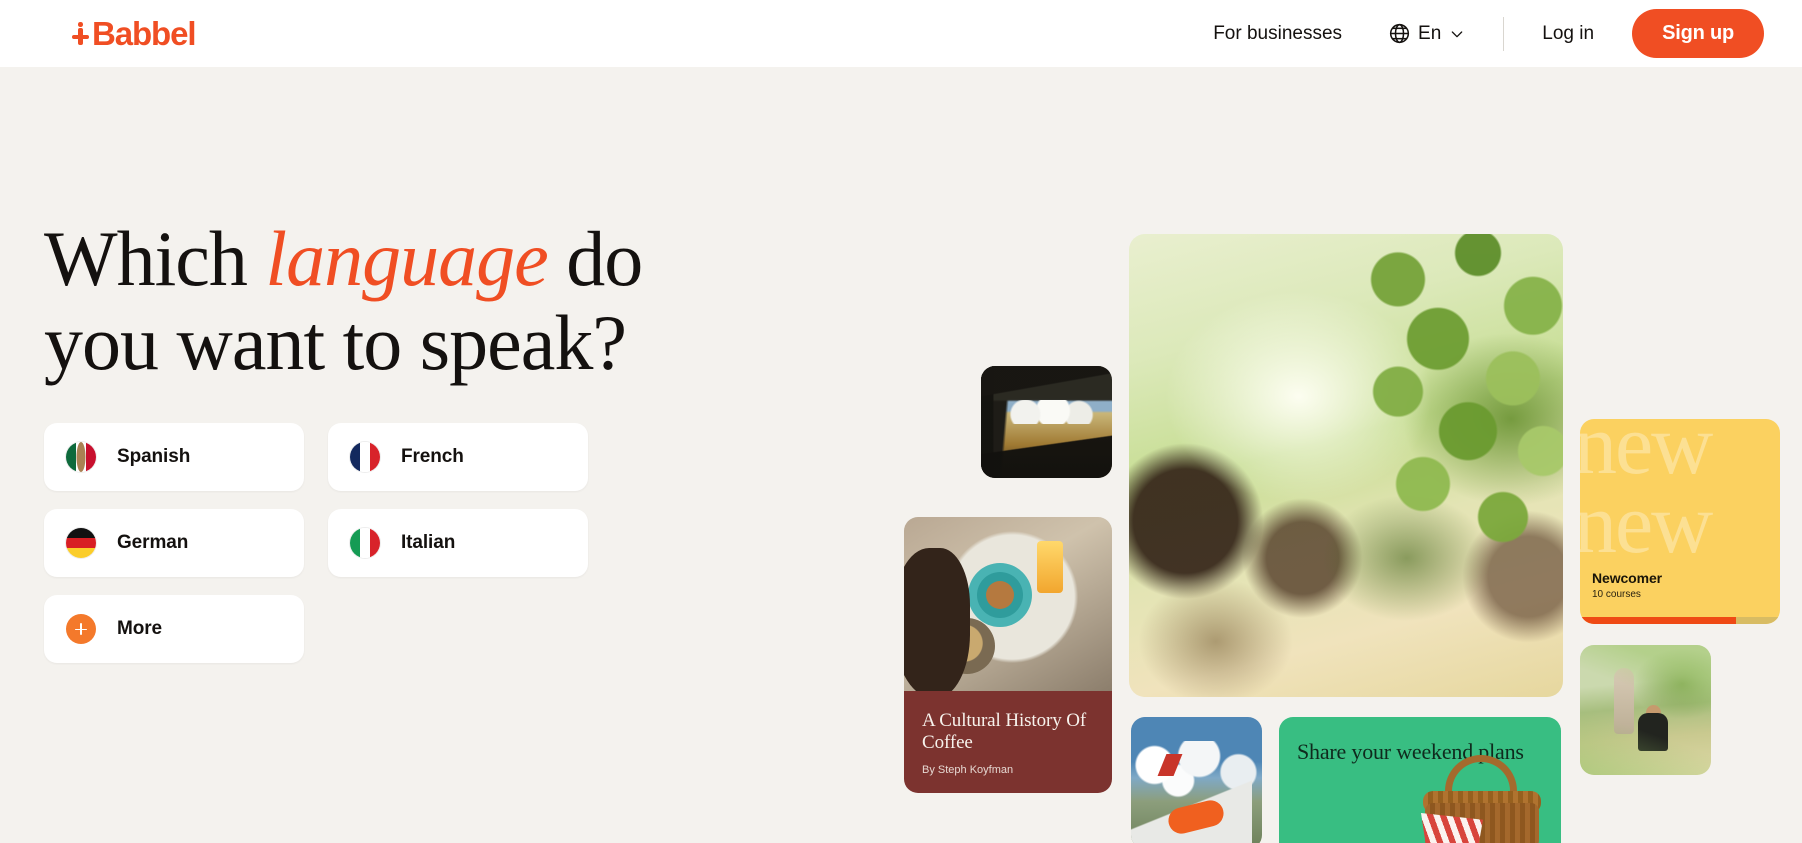  Describe the element at coordinates (1698, 33) in the screenshot. I see `signup-button: Sign up` at that location.